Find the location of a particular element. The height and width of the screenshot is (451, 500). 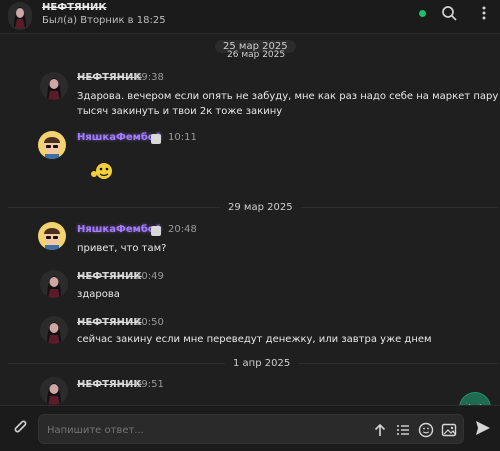

message-text-line: тысяч закинуть и твои 2к тоже закину is located at coordinates (180, 111).